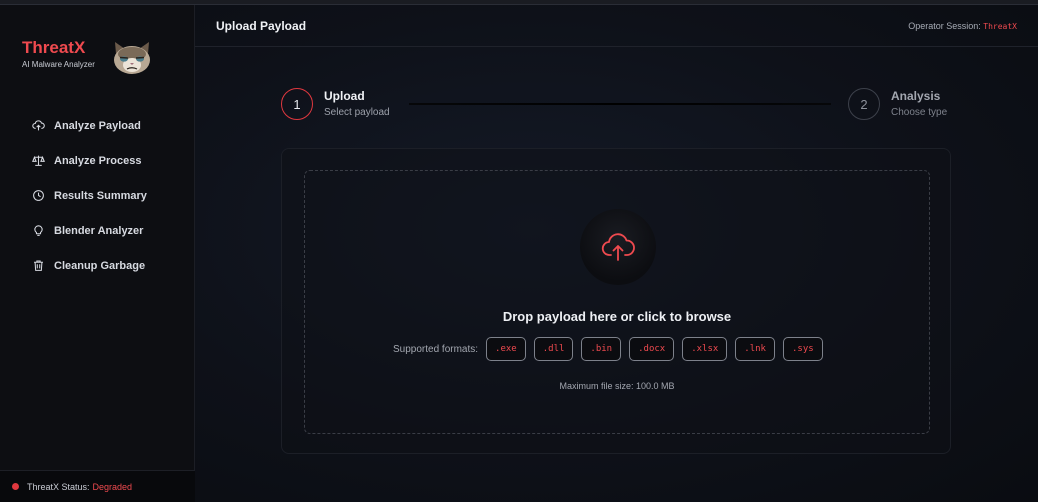  Describe the element at coordinates (802, 349) in the screenshot. I see `format-badge-sys: .sys` at that location.